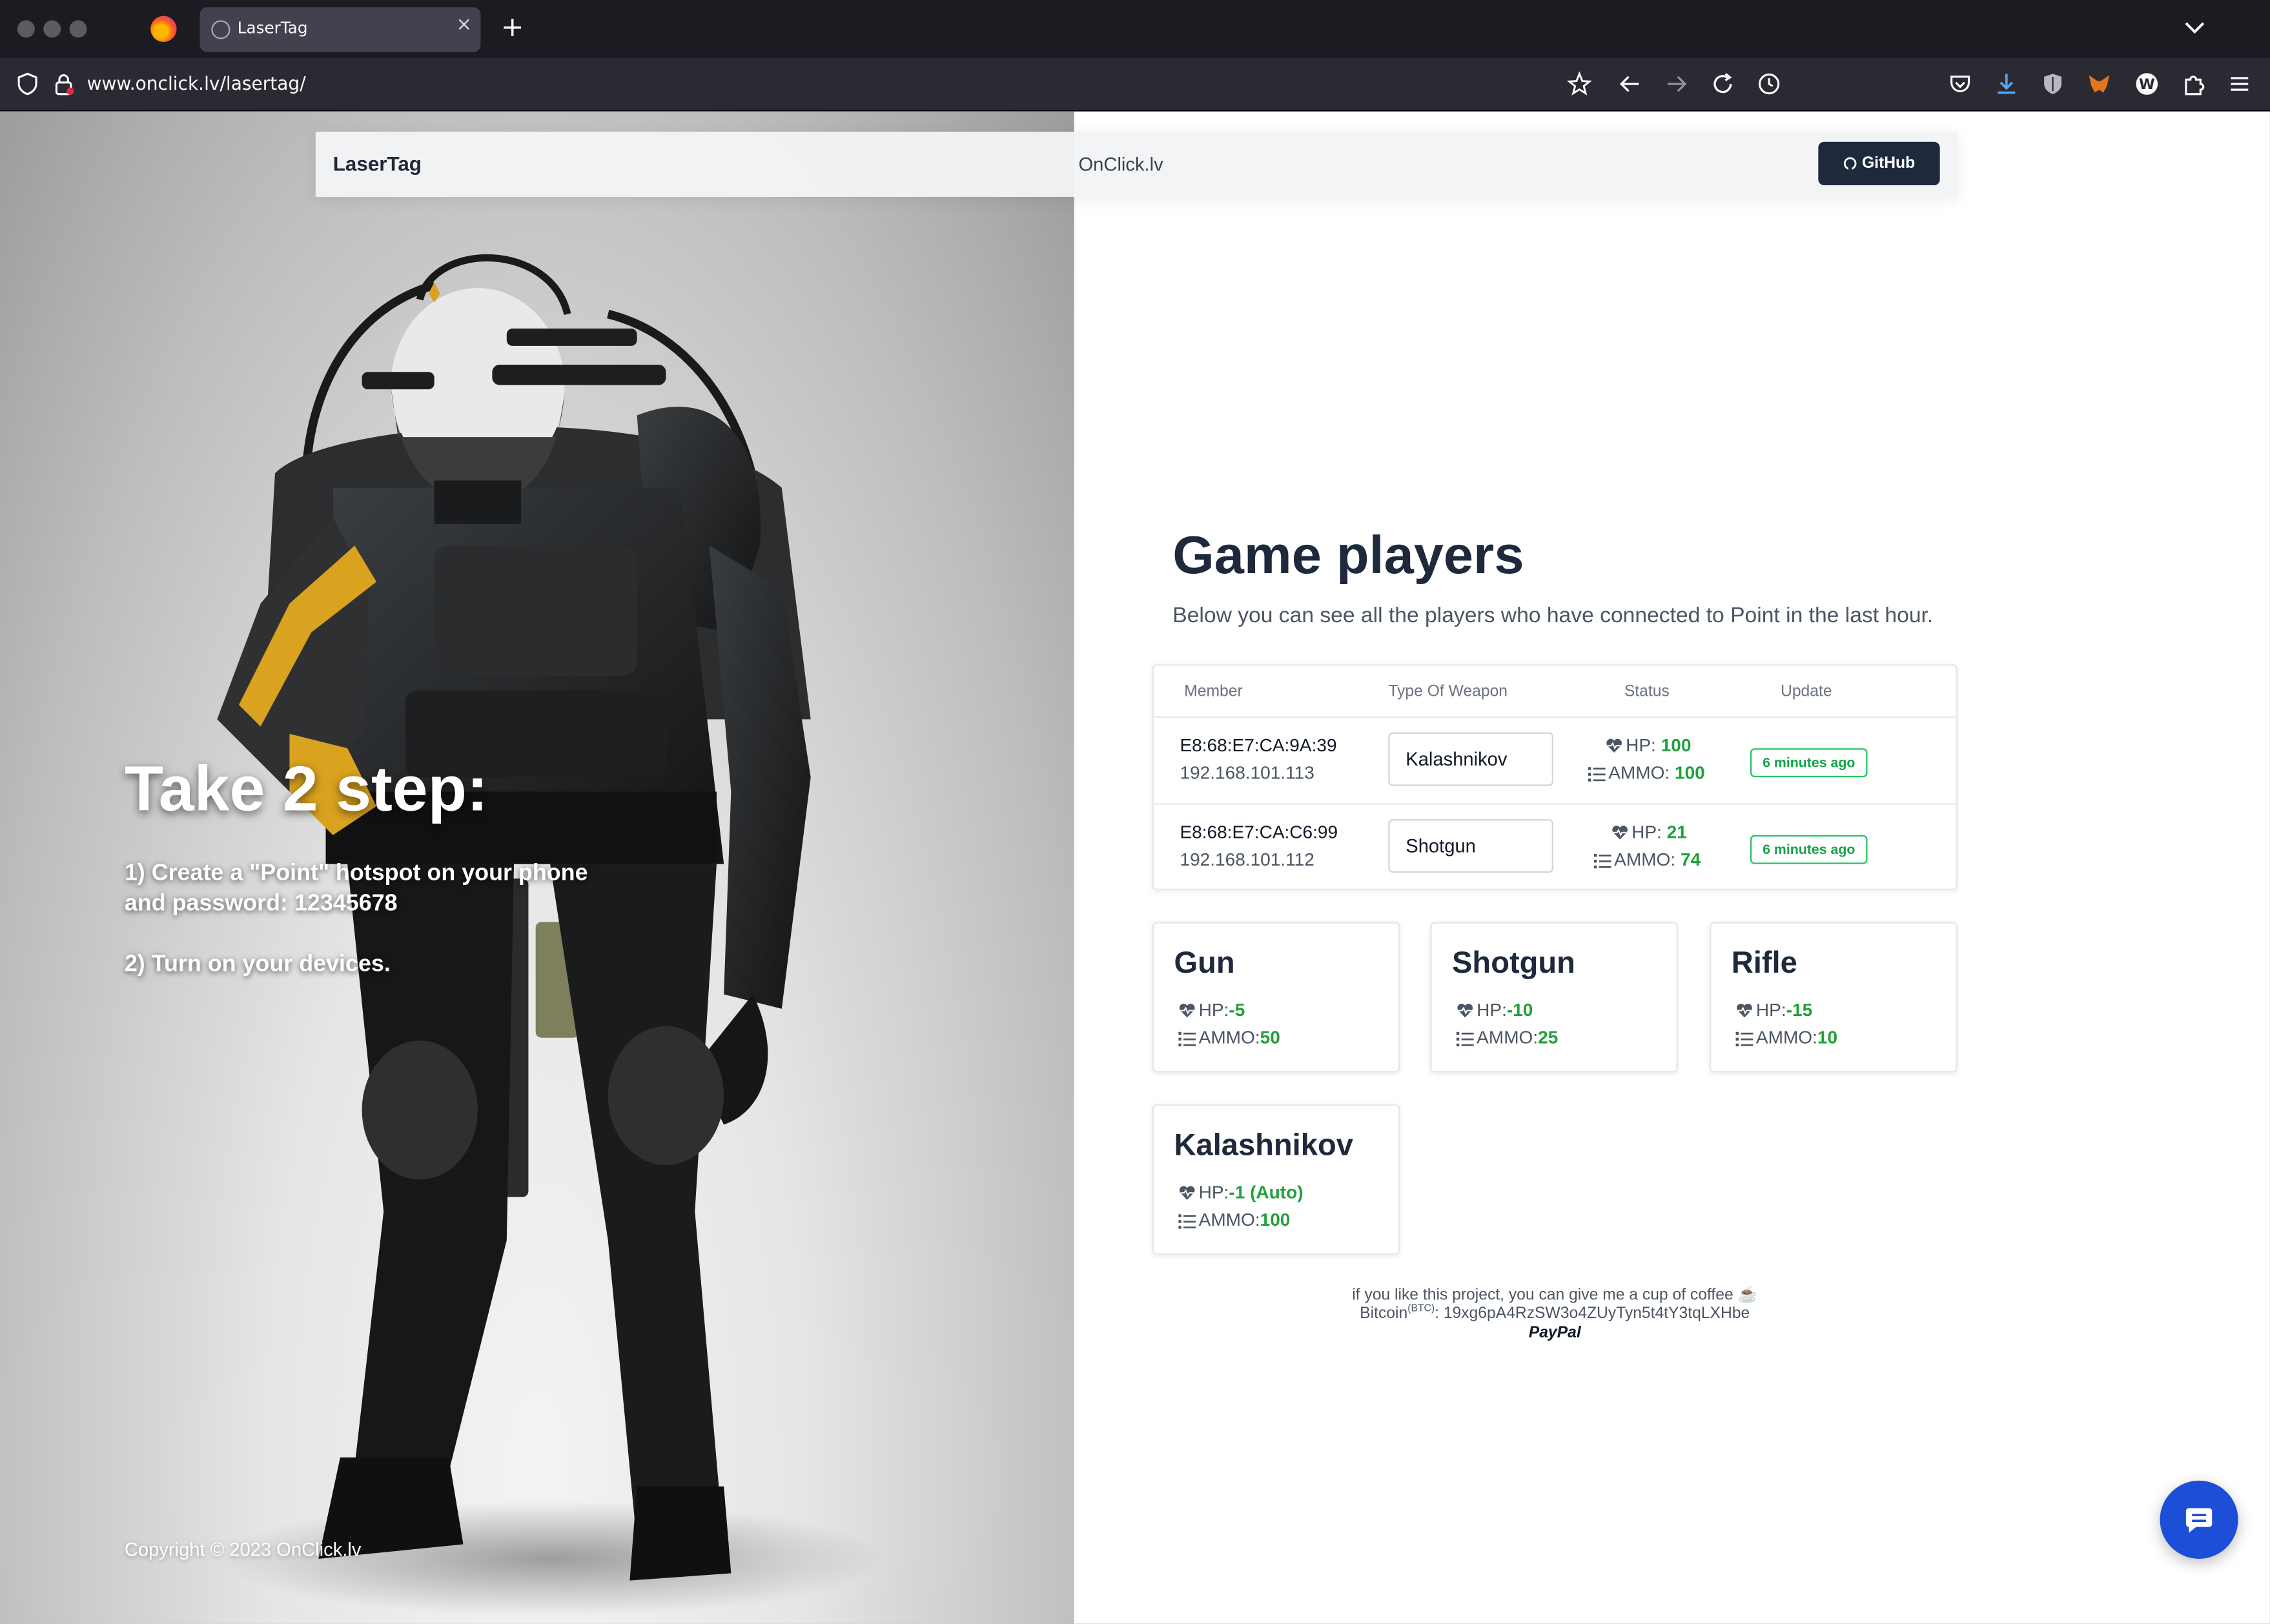 Image resolution: width=2270 pixels, height=1624 pixels. What do you see at coordinates (1520, 1010) in the screenshot?
I see `hp-value: -10` at bounding box center [1520, 1010].